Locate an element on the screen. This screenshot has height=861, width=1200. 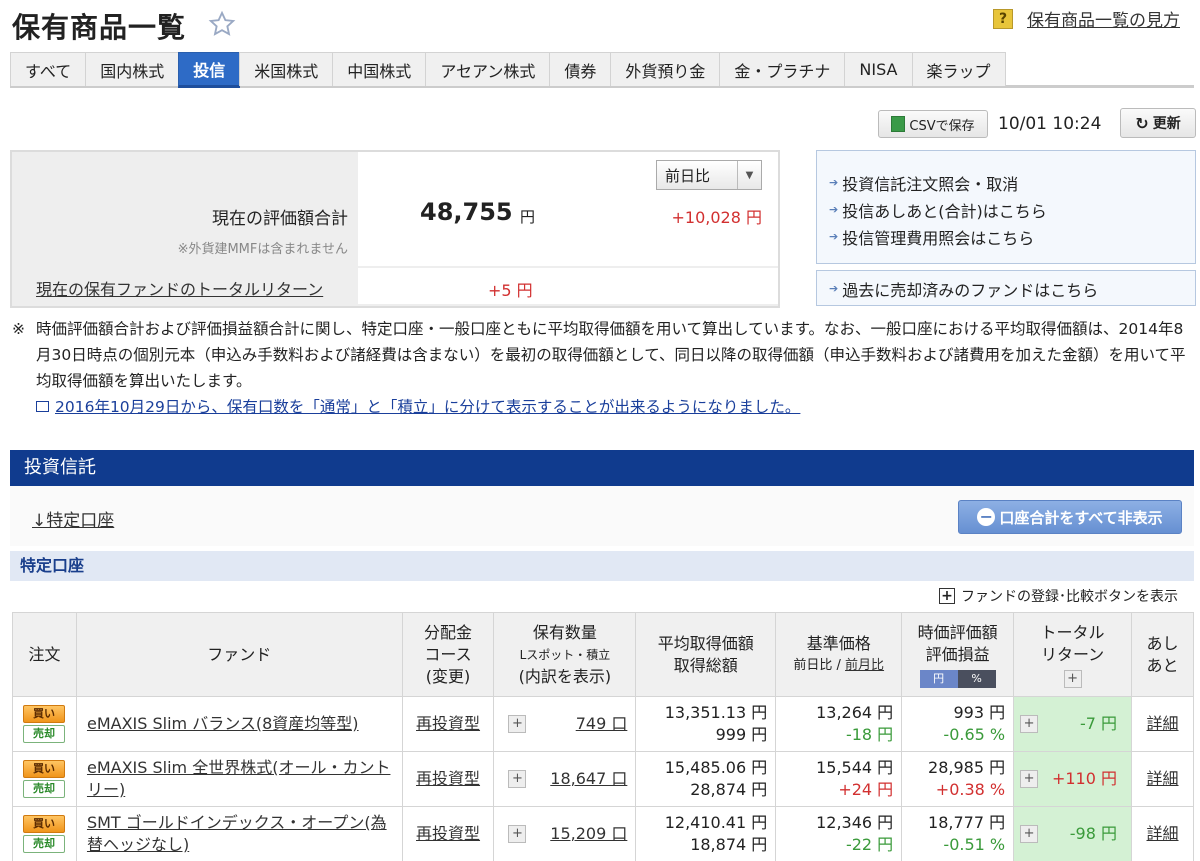
eval-total-label: 現在の評価額合計 is located at coordinates (280, 219).